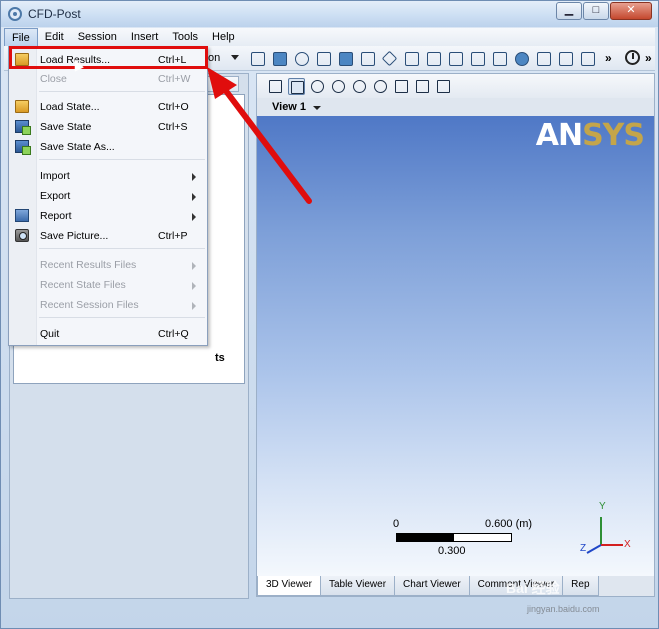 The width and height of the screenshot is (659, 629). What do you see at coordinates (499, 58) in the screenshot?
I see `variable-icon` at bounding box center [499, 58].